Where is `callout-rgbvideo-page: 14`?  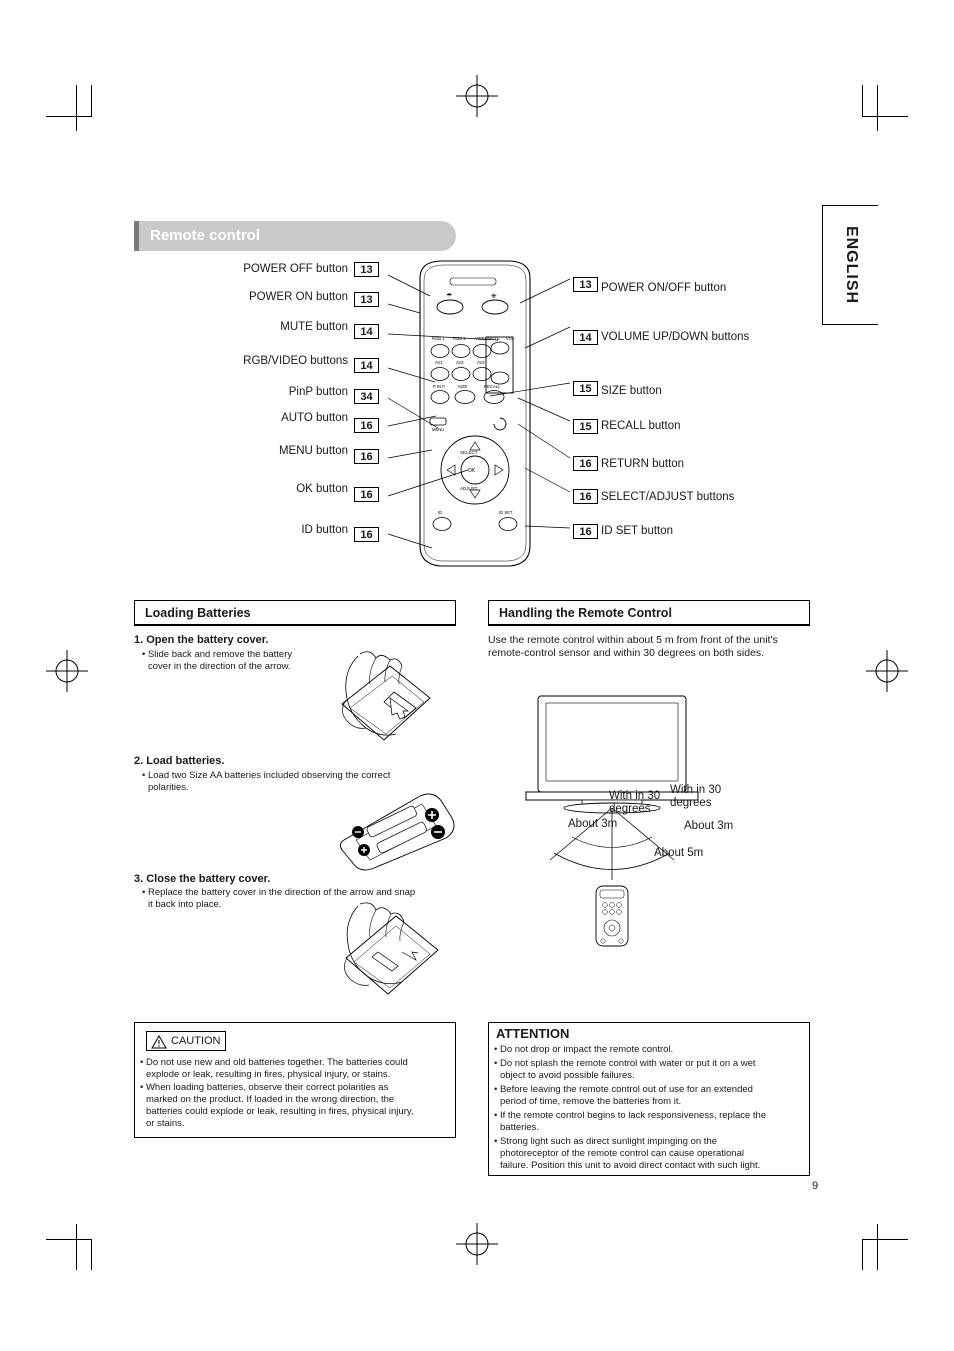 callout-rgbvideo-page: 14 is located at coordinates (366, 365).